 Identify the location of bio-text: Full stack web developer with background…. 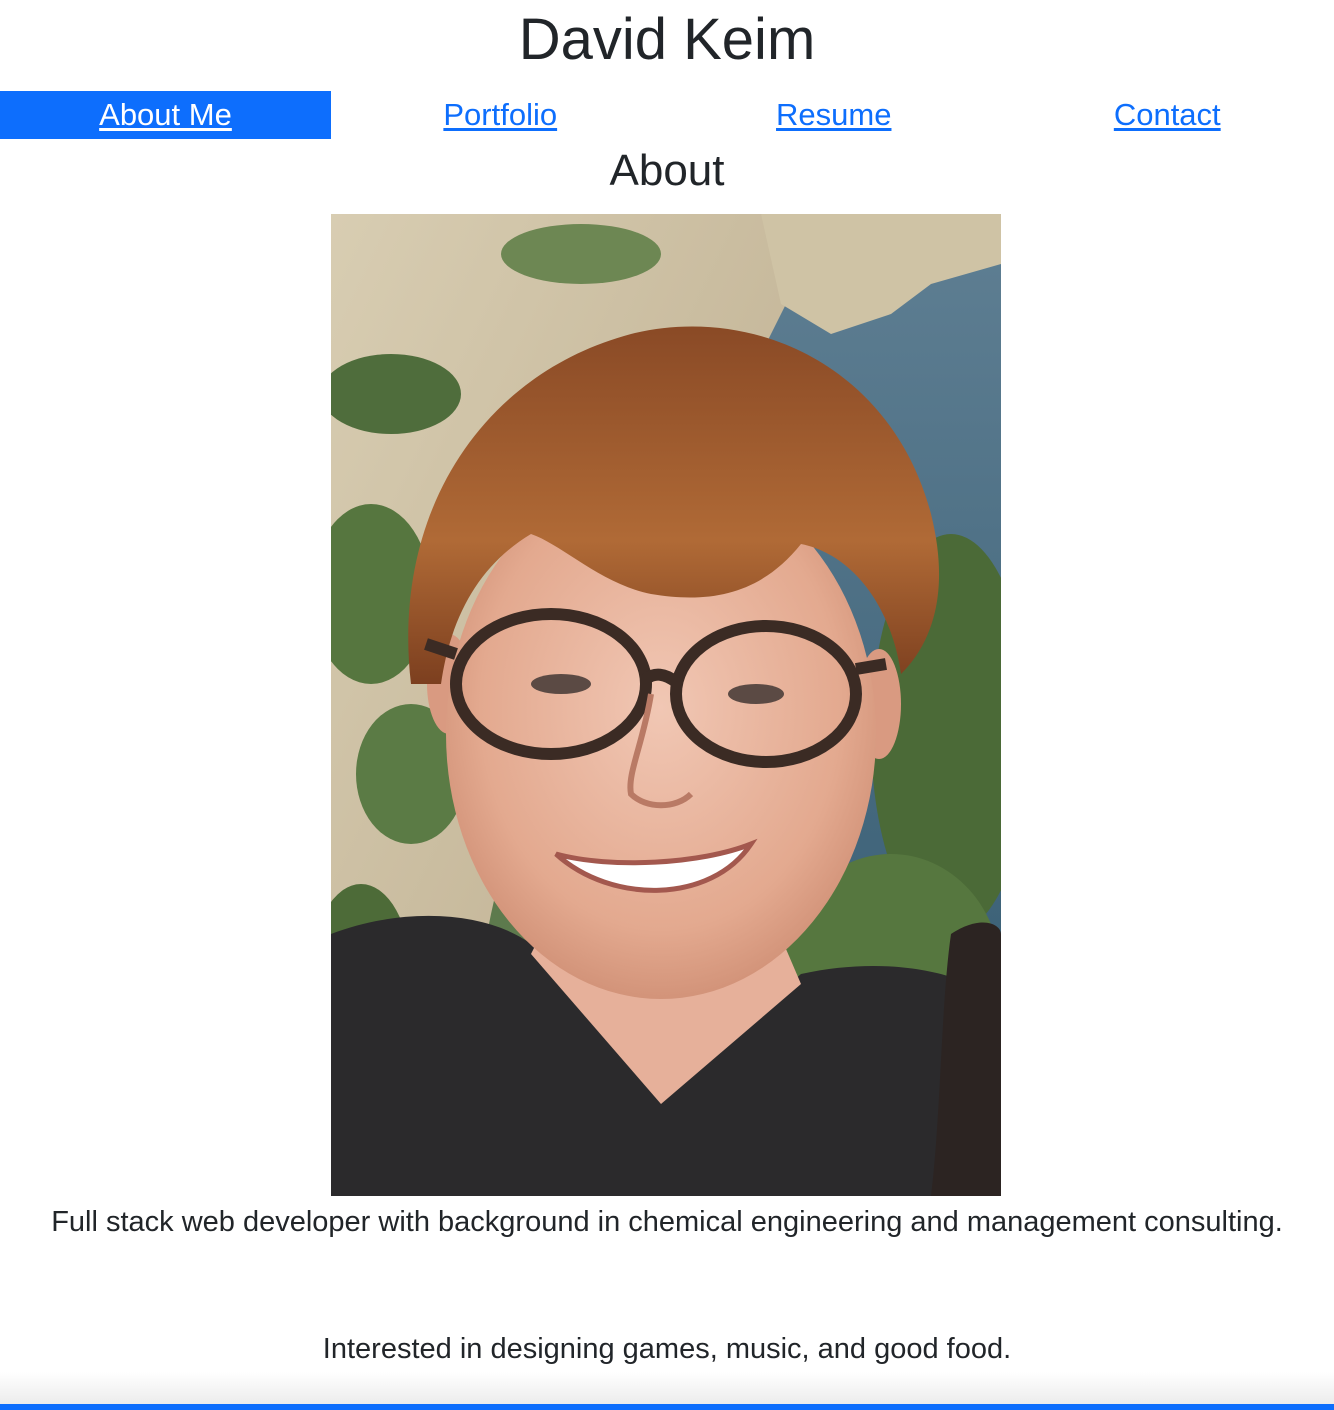
(667, 1222).